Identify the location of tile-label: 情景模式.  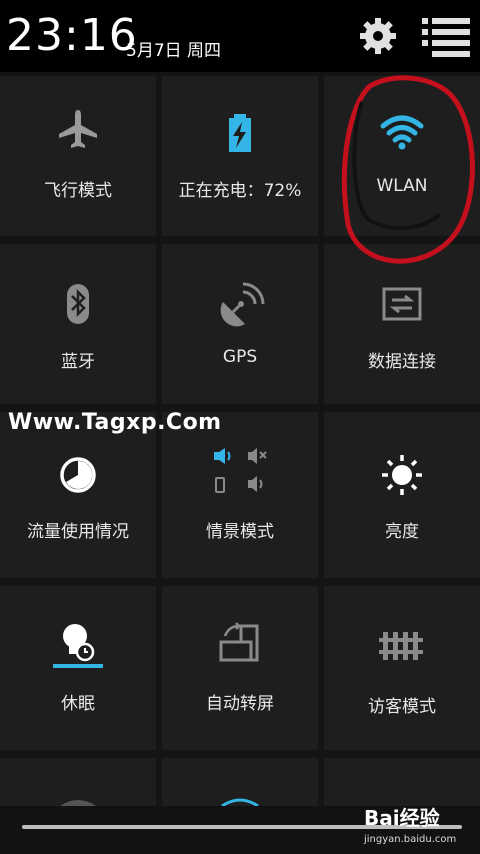
(240, 532).